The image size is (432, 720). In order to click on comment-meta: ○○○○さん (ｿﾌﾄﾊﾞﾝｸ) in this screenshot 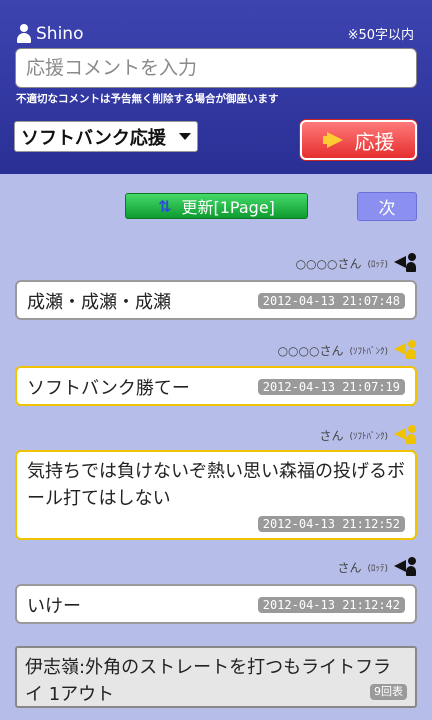, I will do `click(347, 350)`.